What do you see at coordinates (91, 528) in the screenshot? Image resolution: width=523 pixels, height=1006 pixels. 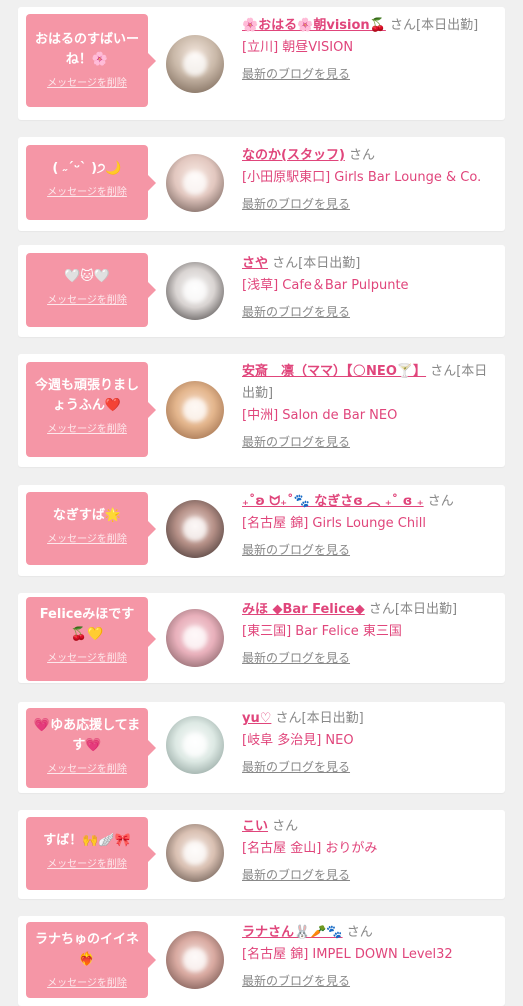 I see `message-bubble: なぎすば🌟 メッセージを削除` at bounding box center [91, 528].